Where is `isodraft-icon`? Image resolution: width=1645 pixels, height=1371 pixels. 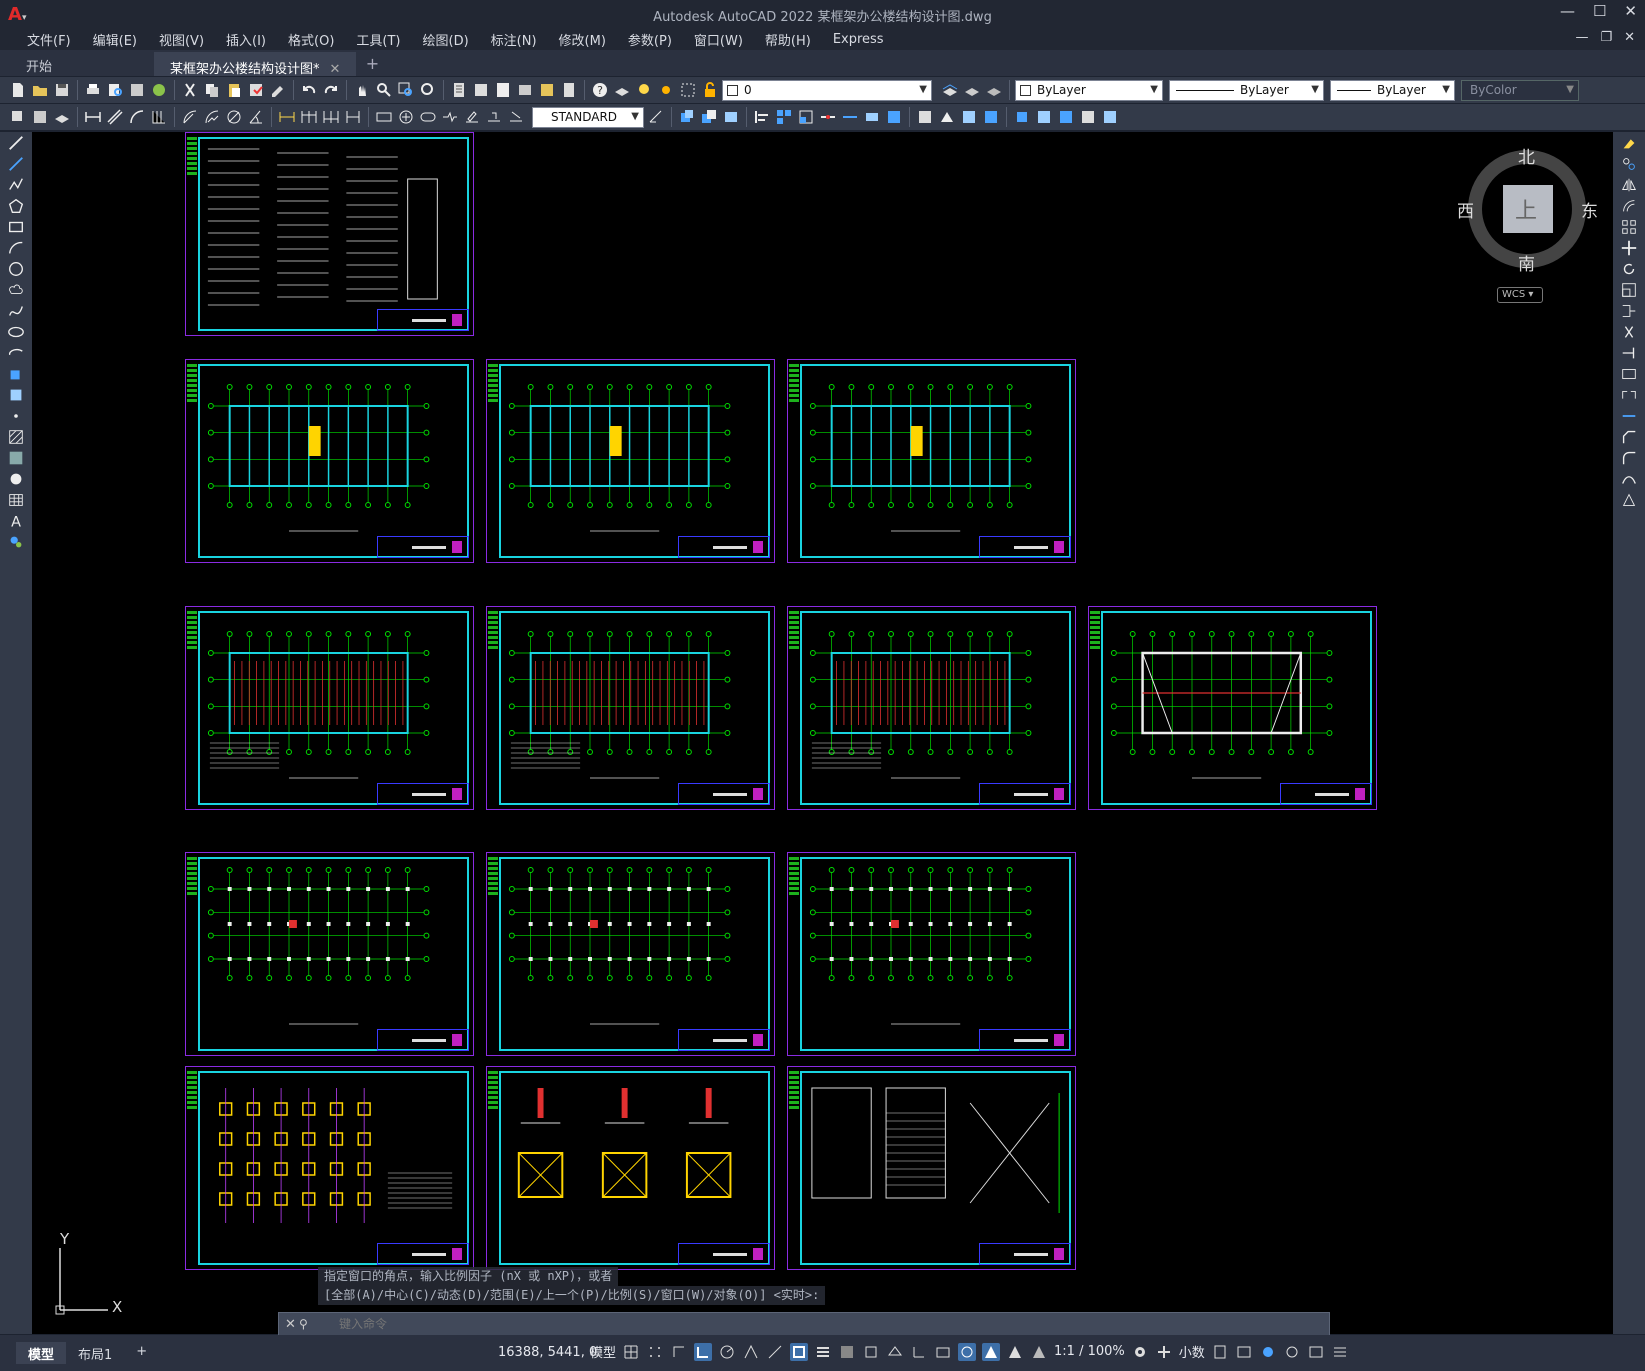 isodraft-icon is located at coordinates (751, 1352).